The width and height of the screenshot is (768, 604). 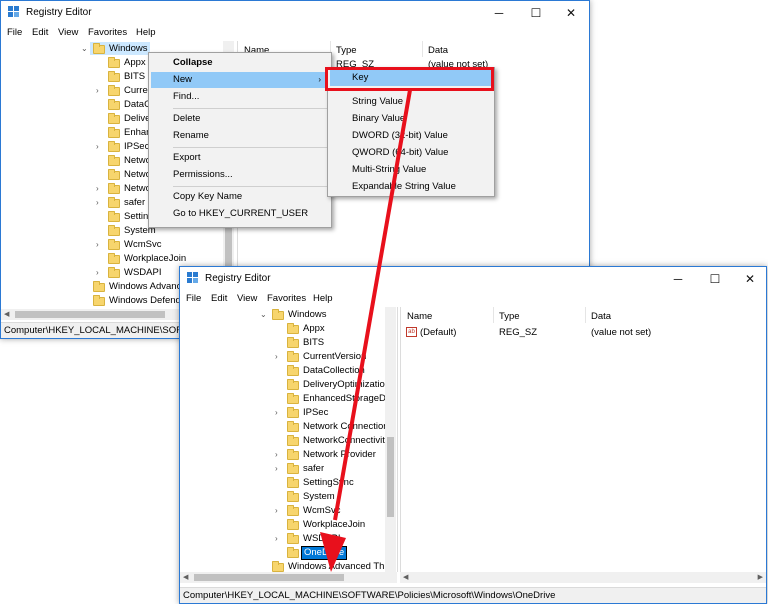 I want to click on tree-item: › safer, so click(x=335, y=468).